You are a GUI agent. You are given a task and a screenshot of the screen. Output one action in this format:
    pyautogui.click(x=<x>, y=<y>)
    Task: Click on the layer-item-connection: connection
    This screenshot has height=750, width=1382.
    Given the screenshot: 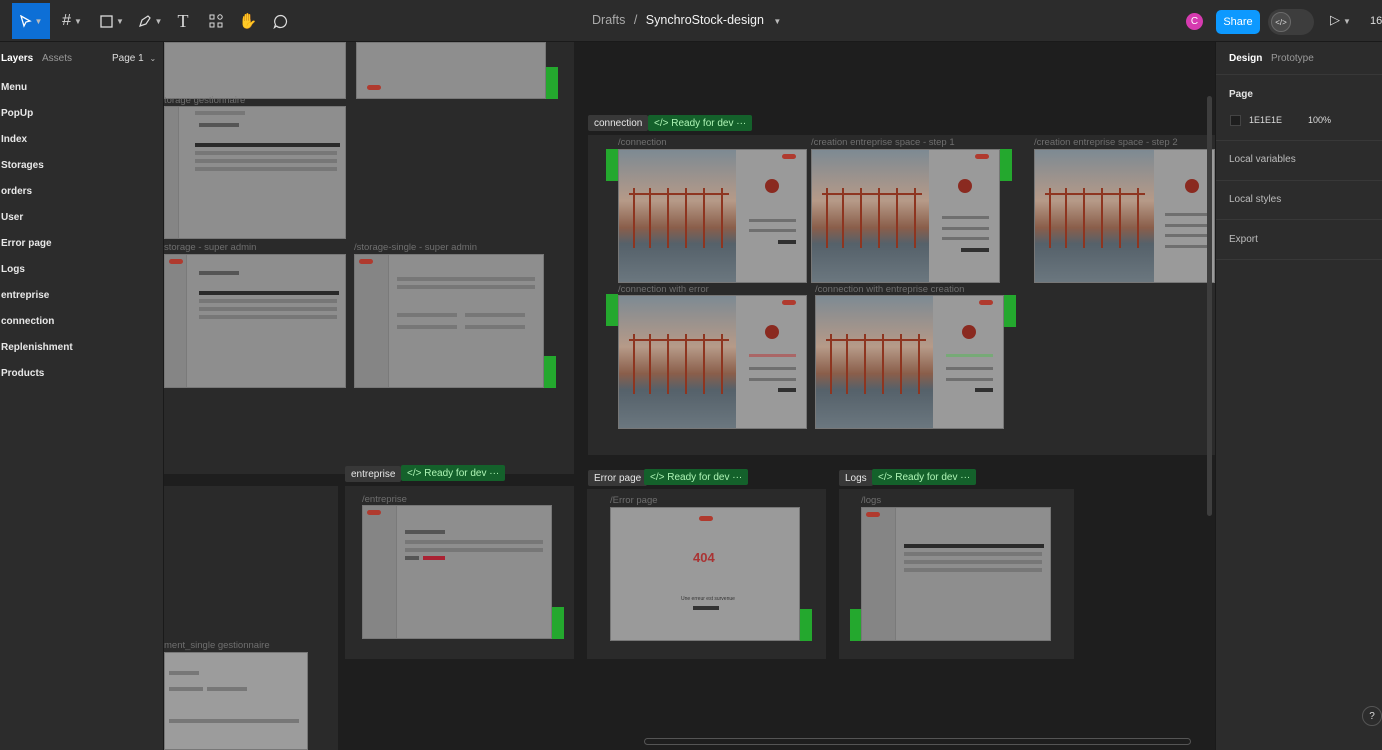 What is the action you would take?
    pyautogui.click(x=81, y=321)
    